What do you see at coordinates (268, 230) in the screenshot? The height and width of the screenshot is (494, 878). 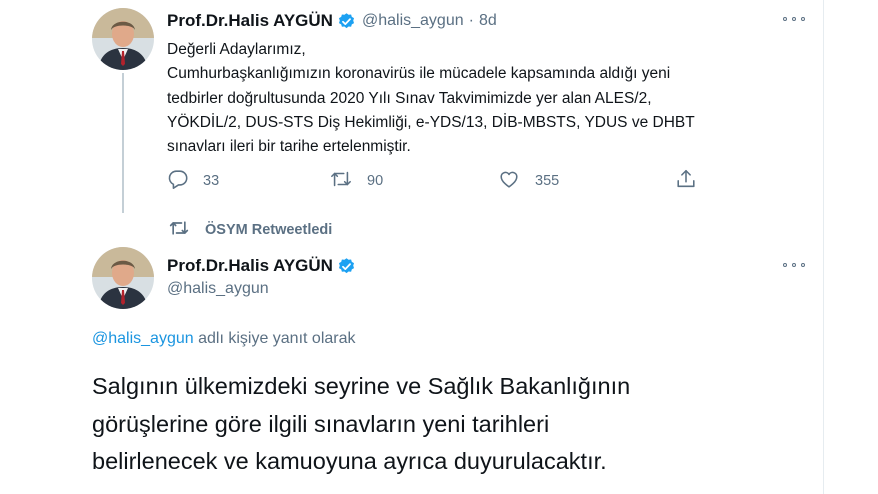 I see `retweet-context-text: ÖSYM Retweetledi` at bounding box center [268, 230].